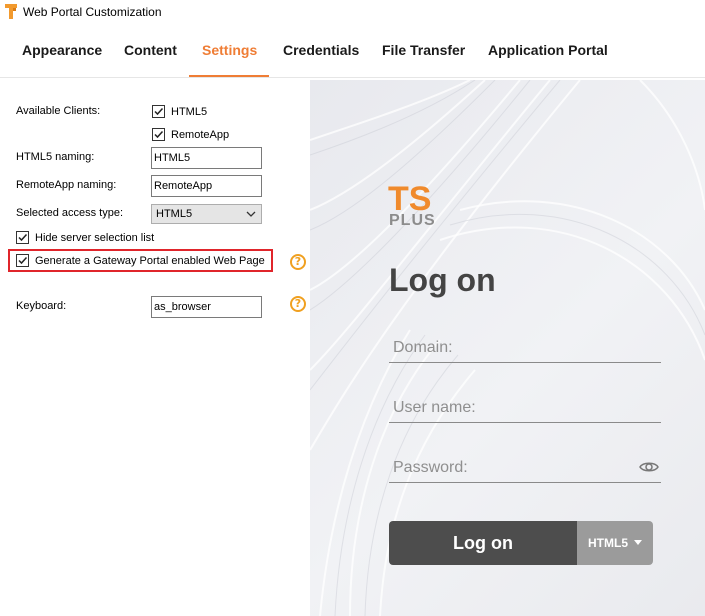 This screenshot has width=705, height=616. Describe the element at coordinates (92, 12) in the screenshot. I see `window-title: Web Portal Customization` at that location.